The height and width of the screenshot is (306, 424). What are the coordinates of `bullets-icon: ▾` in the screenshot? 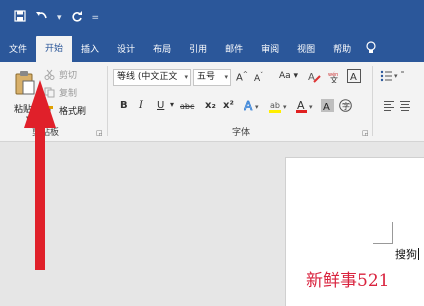 It's located at (392, 77).